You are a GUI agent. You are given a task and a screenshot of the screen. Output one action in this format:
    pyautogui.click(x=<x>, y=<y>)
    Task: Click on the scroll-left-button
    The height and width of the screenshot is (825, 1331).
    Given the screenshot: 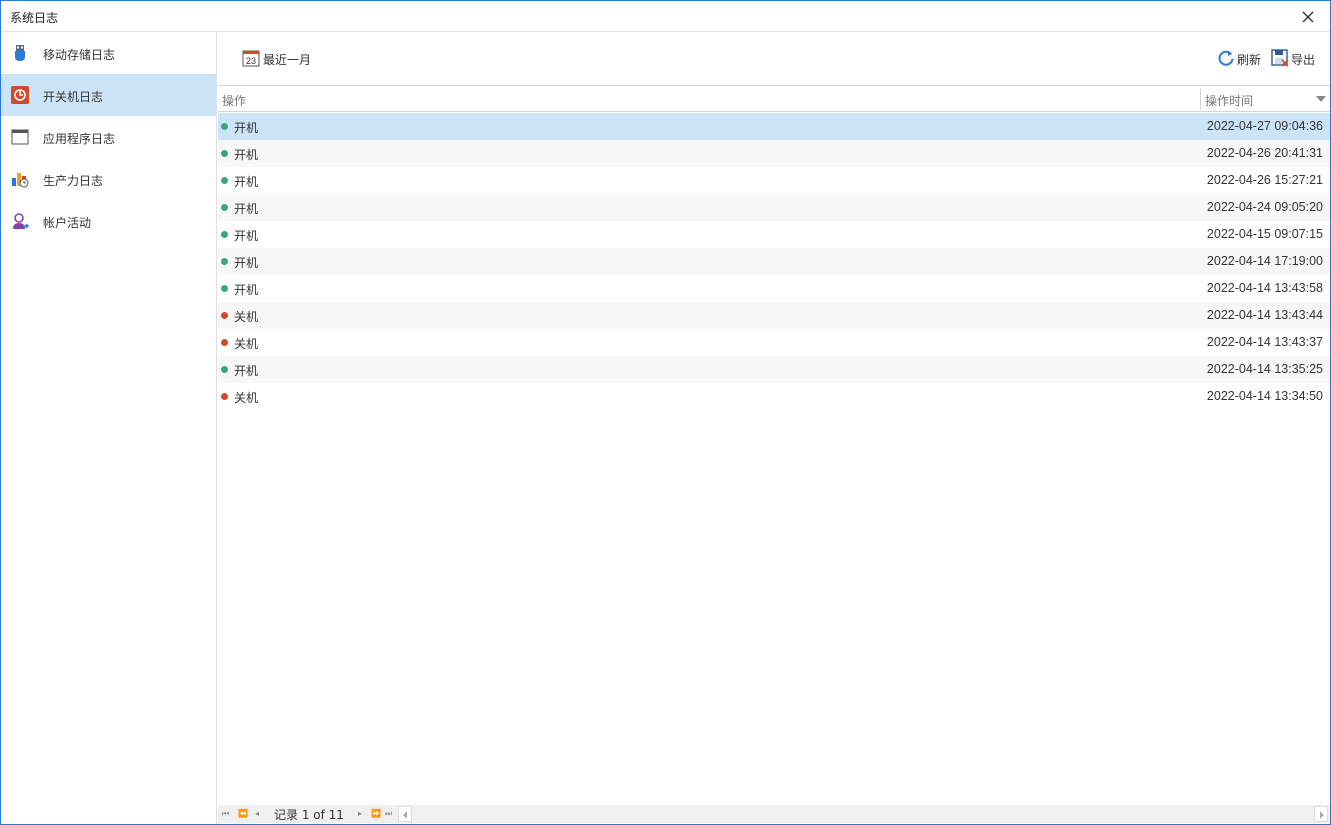 What is the action you would take?
    pyautogui.click(x=405, y=814)
    